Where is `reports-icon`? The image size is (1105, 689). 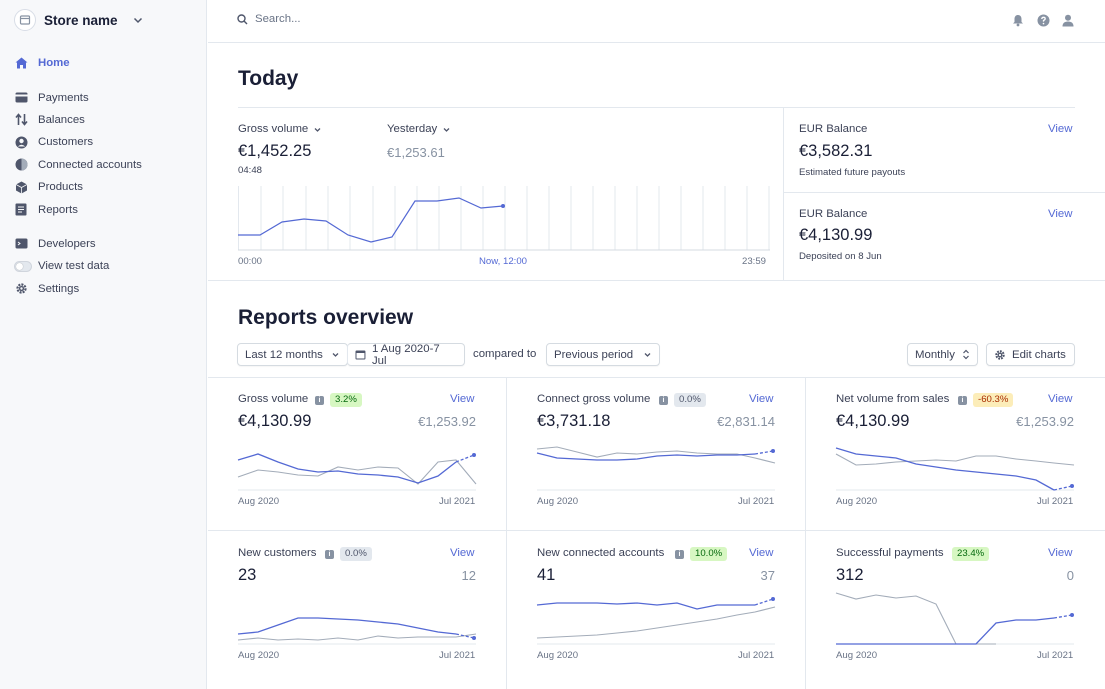 reports-icon is located at coordinates (21, 210).